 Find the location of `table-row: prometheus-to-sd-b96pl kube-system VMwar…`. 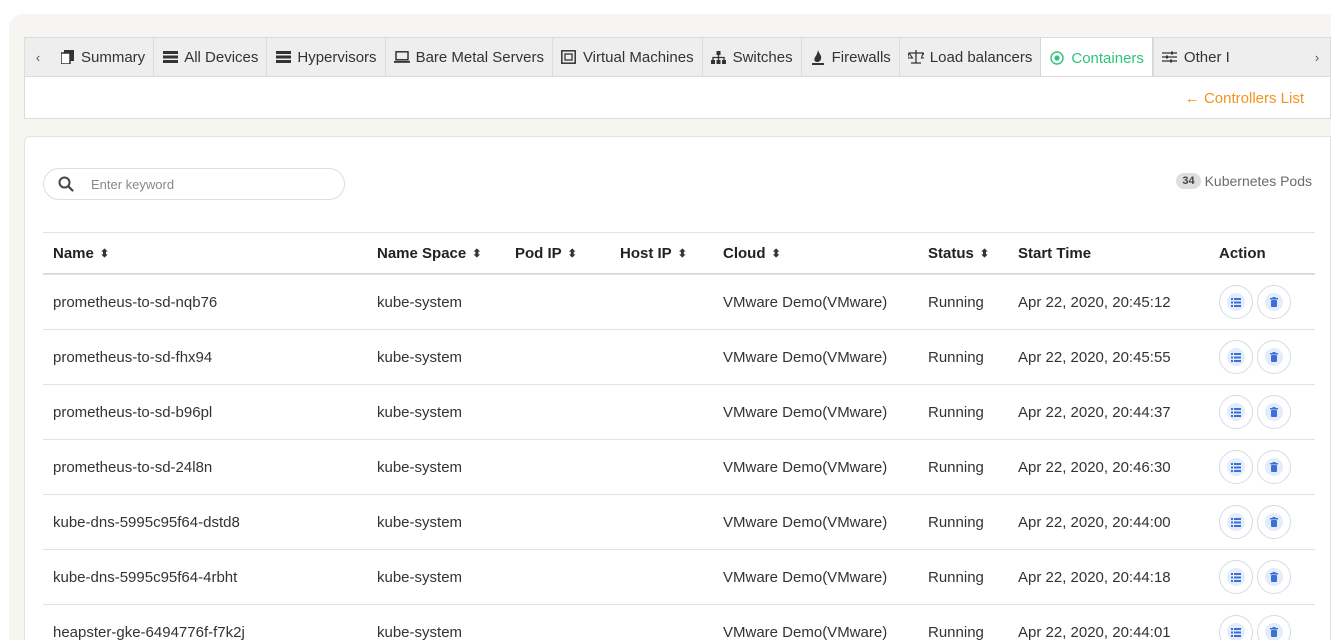

table-row: prometheus-to-sd-b96pl kube-system VMwar… is located at coordinates (679, 411).